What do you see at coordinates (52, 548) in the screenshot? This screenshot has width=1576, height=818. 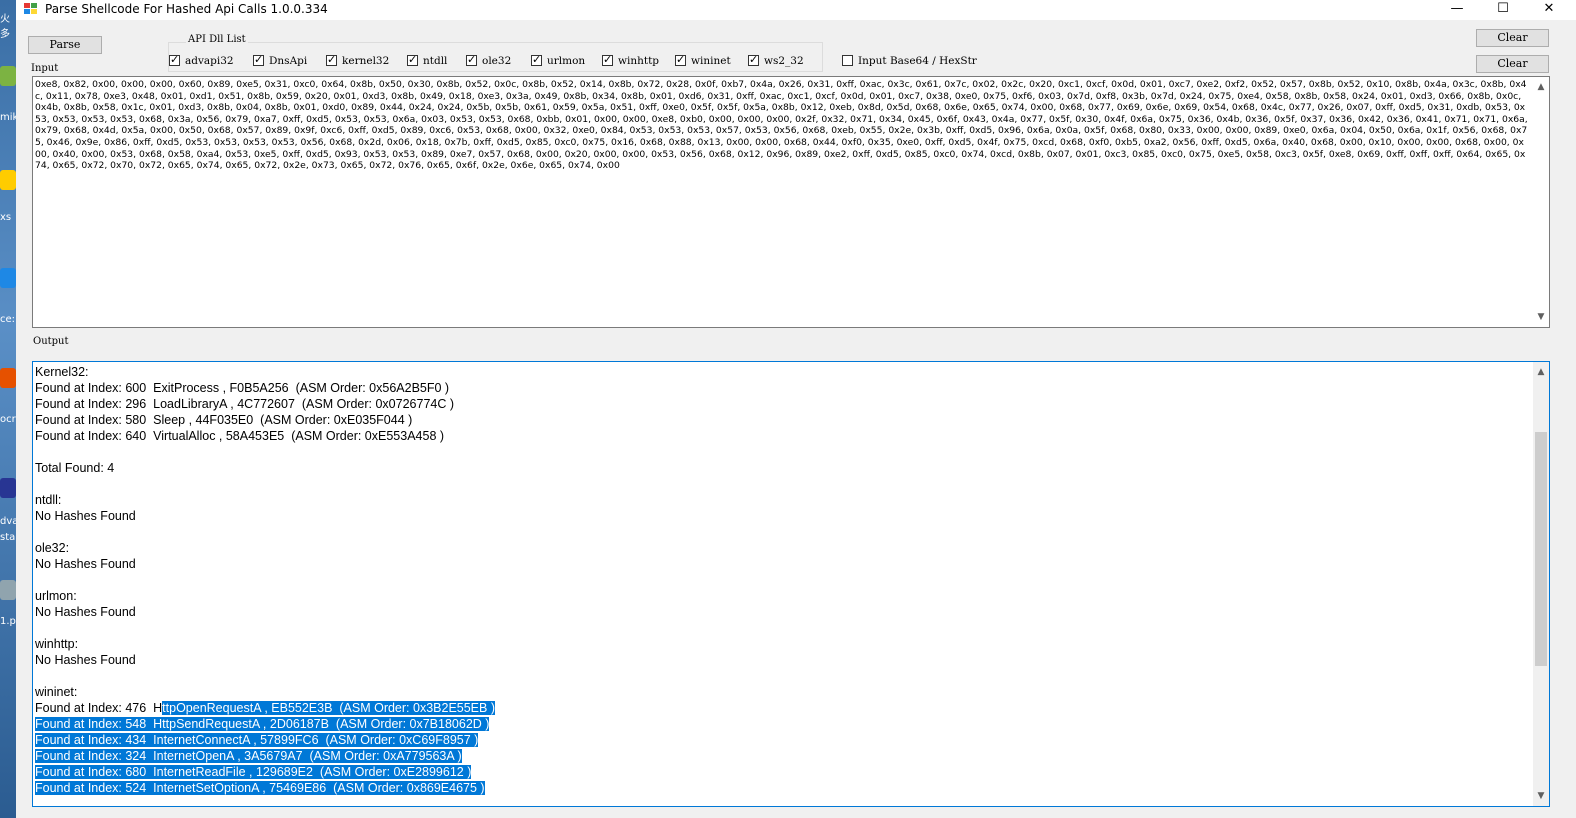 I see `output-line: ole32:` at bounding box center [52, 548].